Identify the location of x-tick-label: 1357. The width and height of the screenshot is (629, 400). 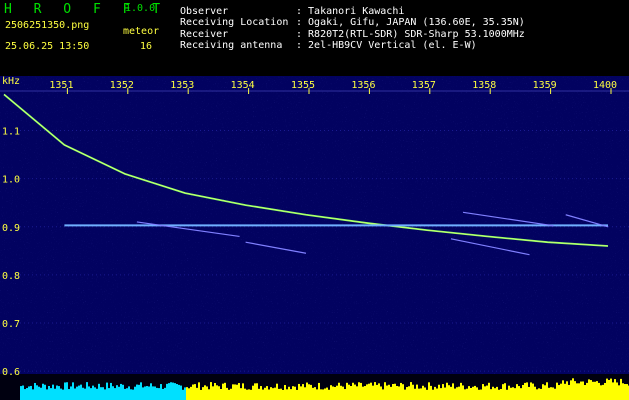
(424, 85).